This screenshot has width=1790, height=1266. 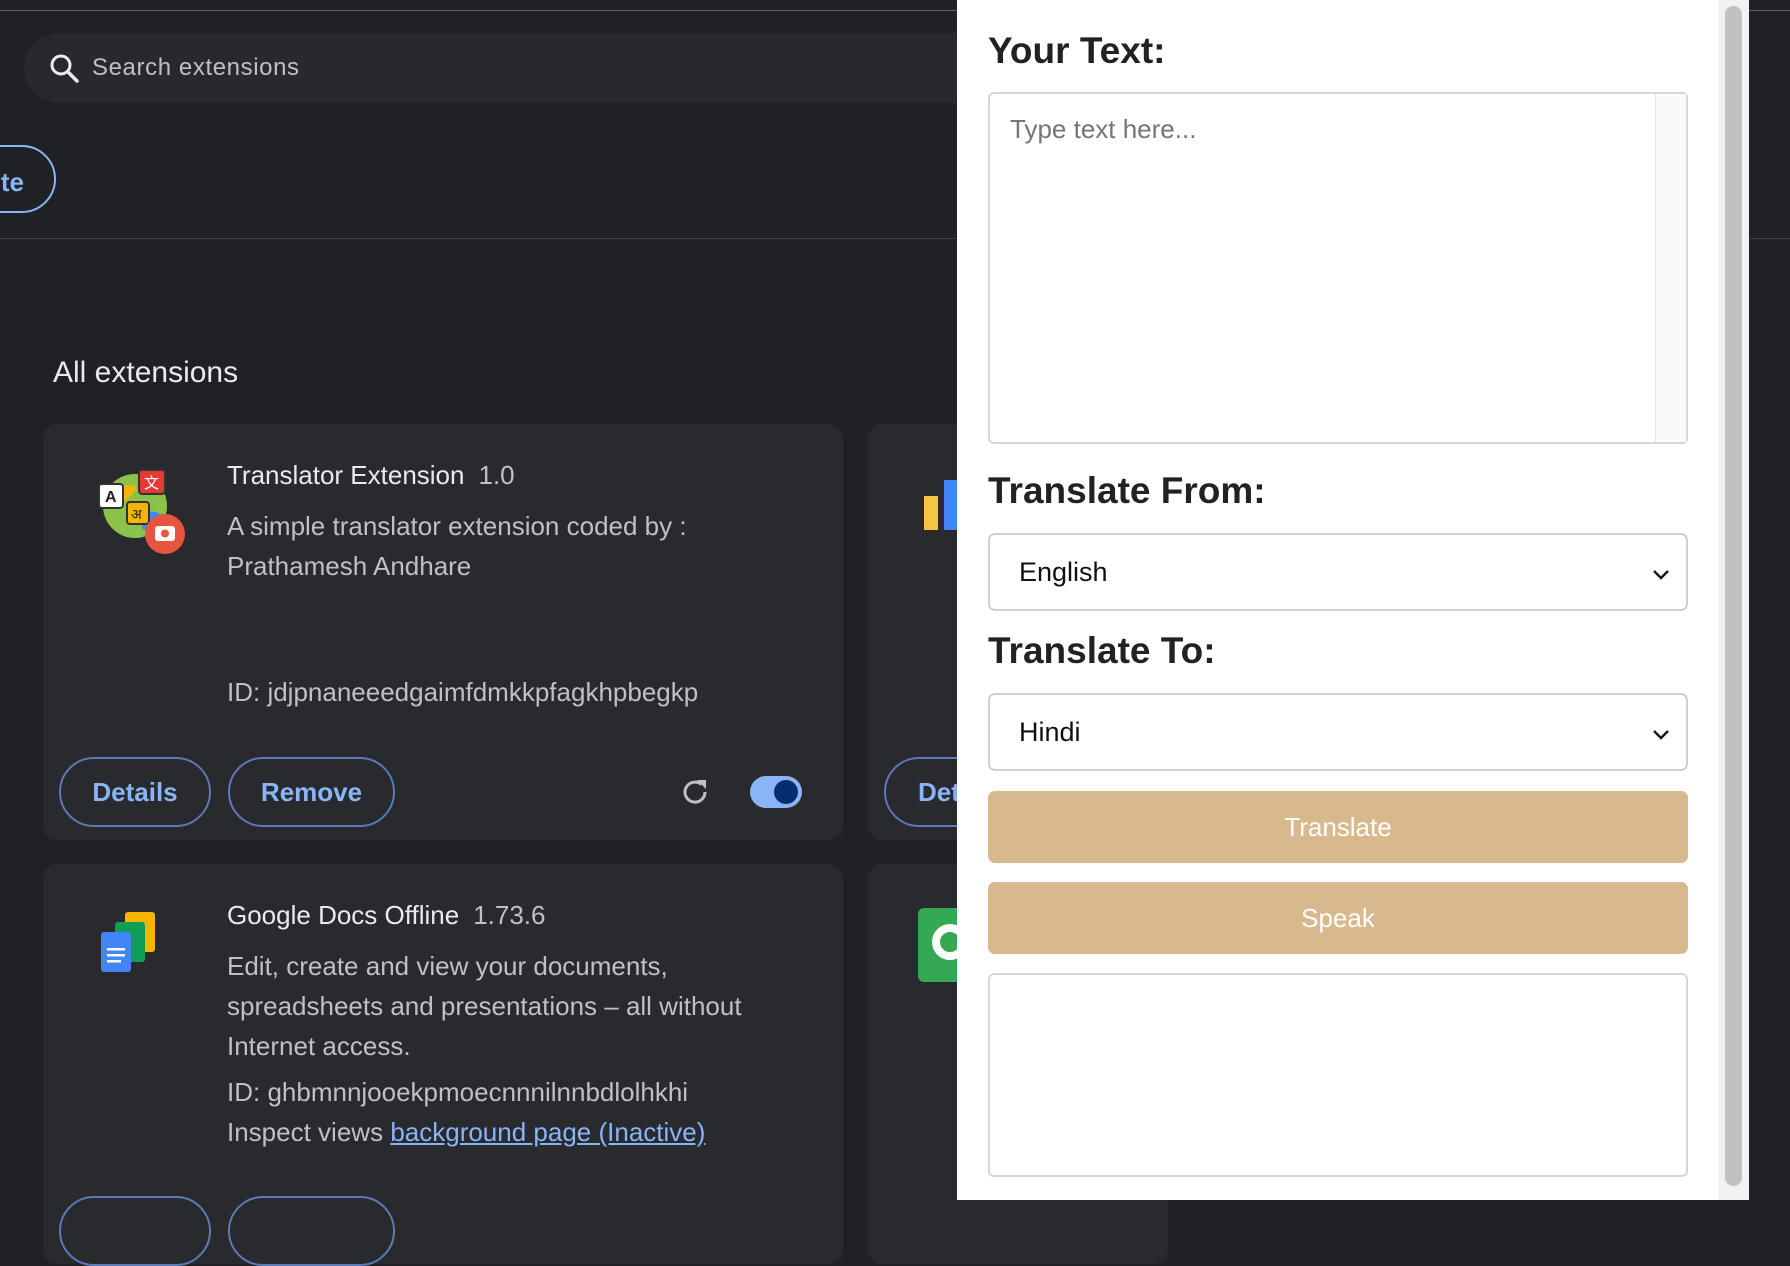 What do you see at coordinates (196, 68) in the screenshot?
I see `search-input: Search extensions` at bounding box center [196, 68].